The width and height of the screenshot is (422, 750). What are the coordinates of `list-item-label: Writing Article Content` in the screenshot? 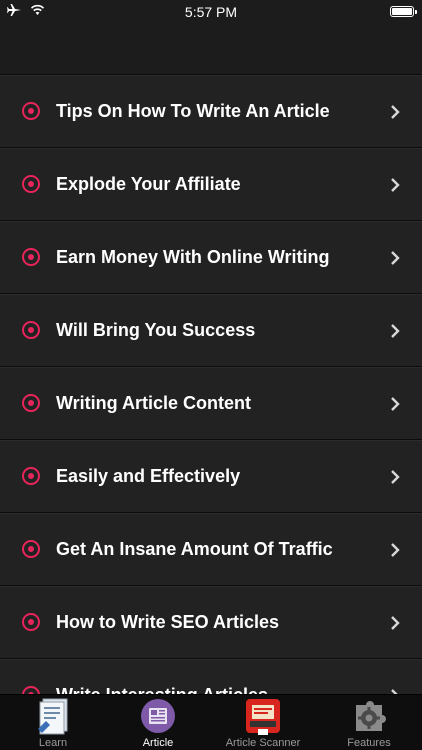 It's located at (153, 403).